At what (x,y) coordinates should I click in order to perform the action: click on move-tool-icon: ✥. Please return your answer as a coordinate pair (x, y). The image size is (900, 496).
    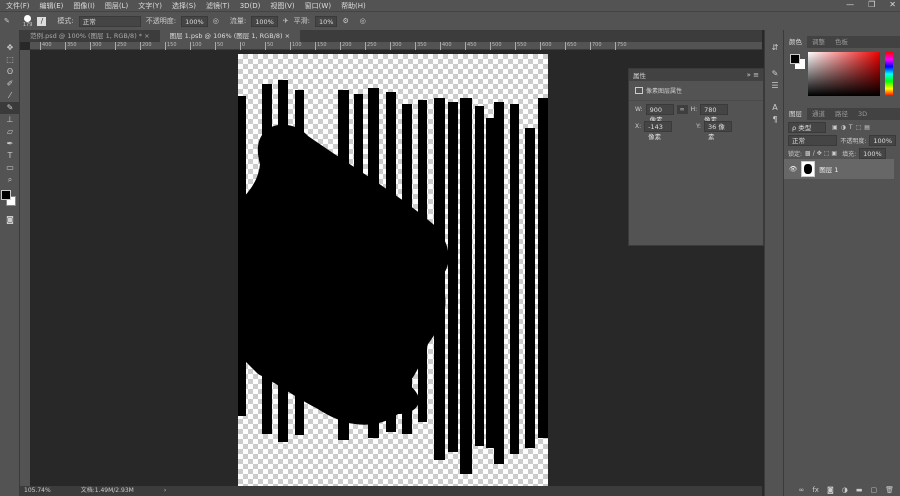
    Looking at the image, I should click on (10, 48).